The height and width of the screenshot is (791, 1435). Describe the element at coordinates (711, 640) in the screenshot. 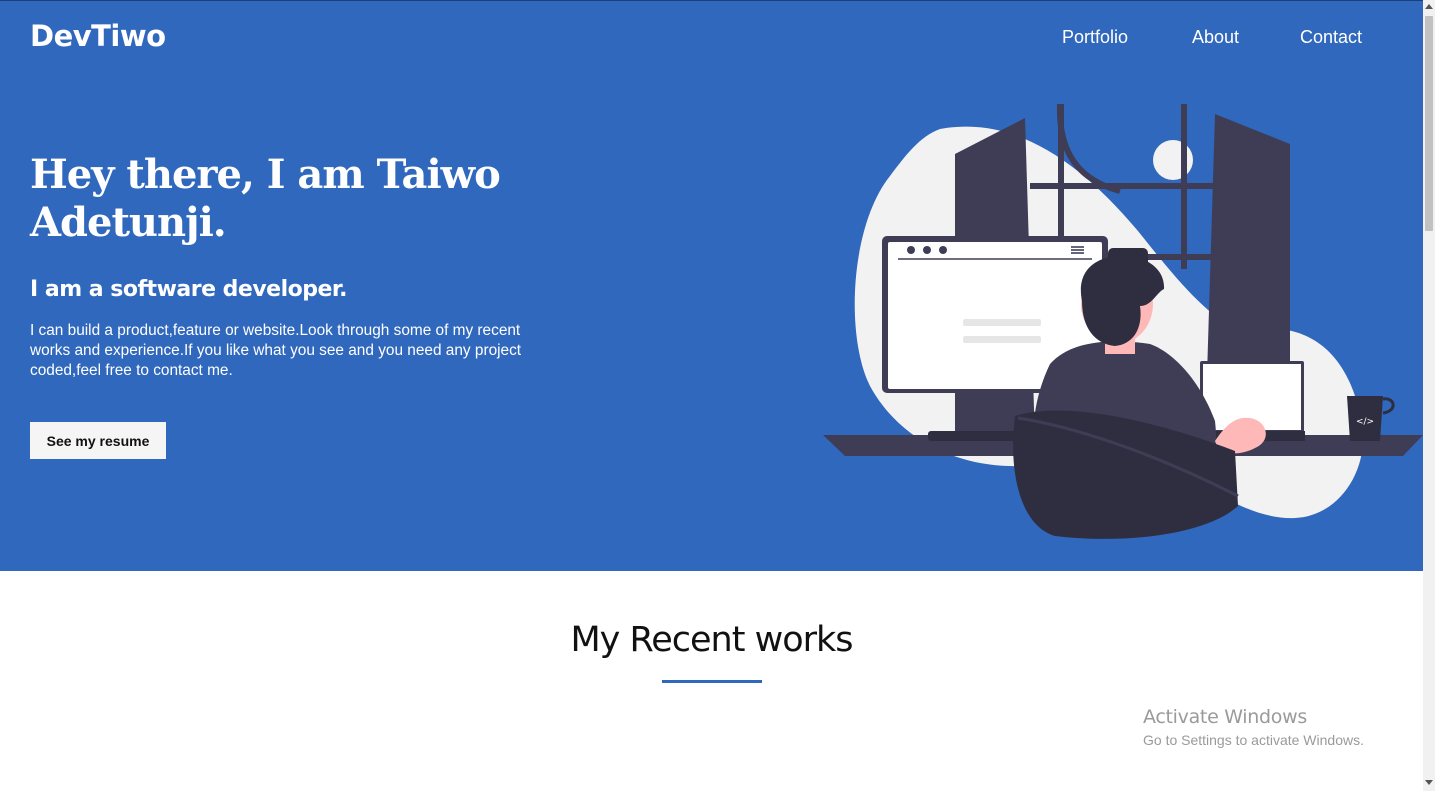

I see `recent-works-title: My Recent works` at that location.